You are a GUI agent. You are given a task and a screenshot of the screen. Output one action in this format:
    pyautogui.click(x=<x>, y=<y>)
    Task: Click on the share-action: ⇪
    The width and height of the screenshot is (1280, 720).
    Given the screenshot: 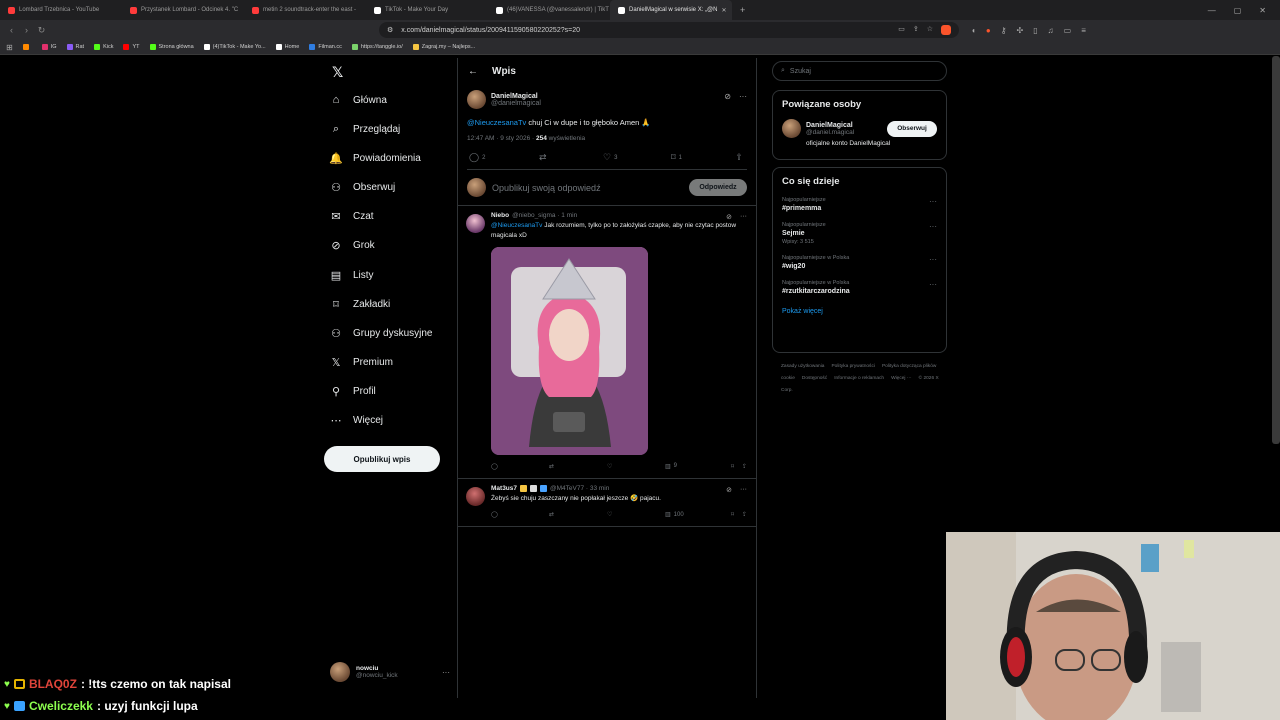 What is the action you would take?
    pyautogui.click(x=739, y=157)
    